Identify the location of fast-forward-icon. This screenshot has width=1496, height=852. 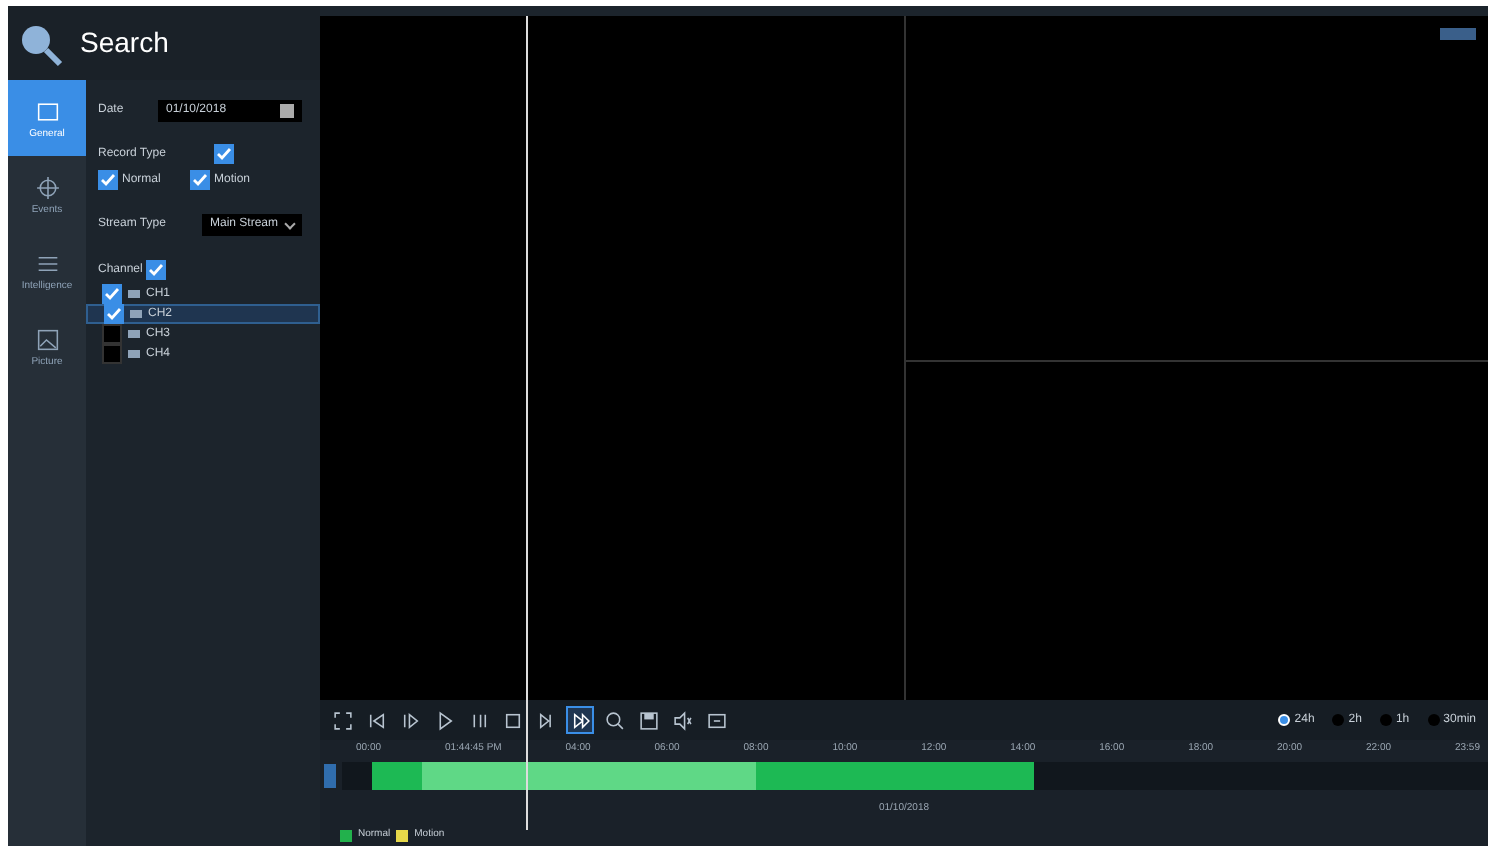
(580, 720).